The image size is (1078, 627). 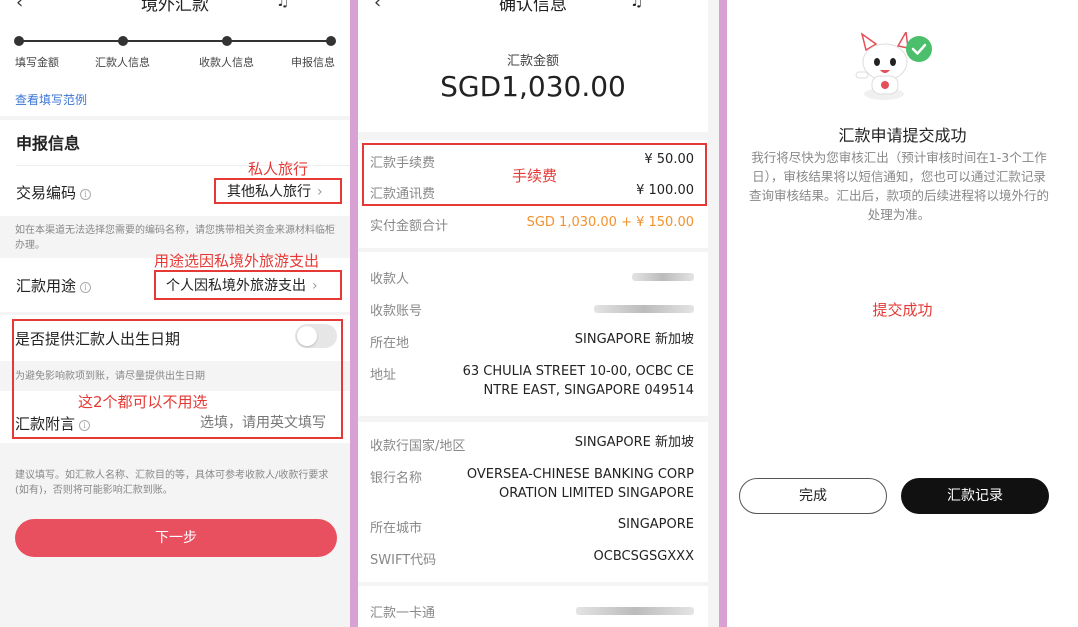 I want to click on remark-label-text: 汇款附言, so click(x=45, y=424).